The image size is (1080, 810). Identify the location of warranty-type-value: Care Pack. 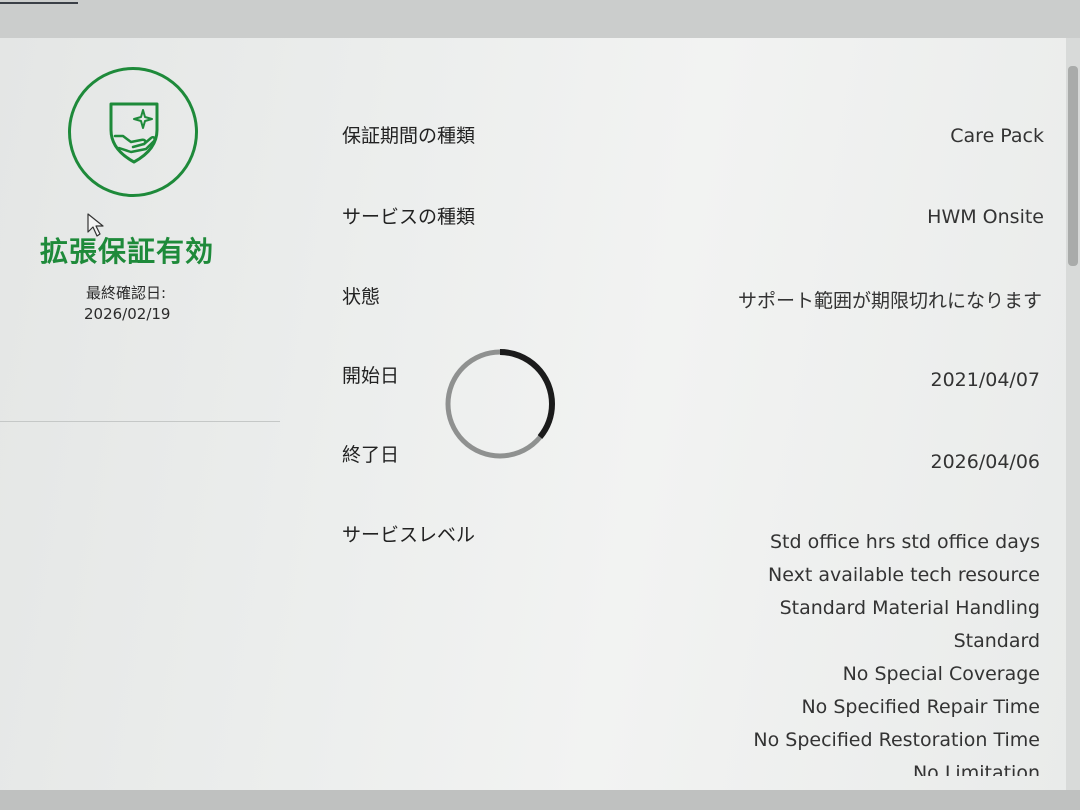
(997, 136).